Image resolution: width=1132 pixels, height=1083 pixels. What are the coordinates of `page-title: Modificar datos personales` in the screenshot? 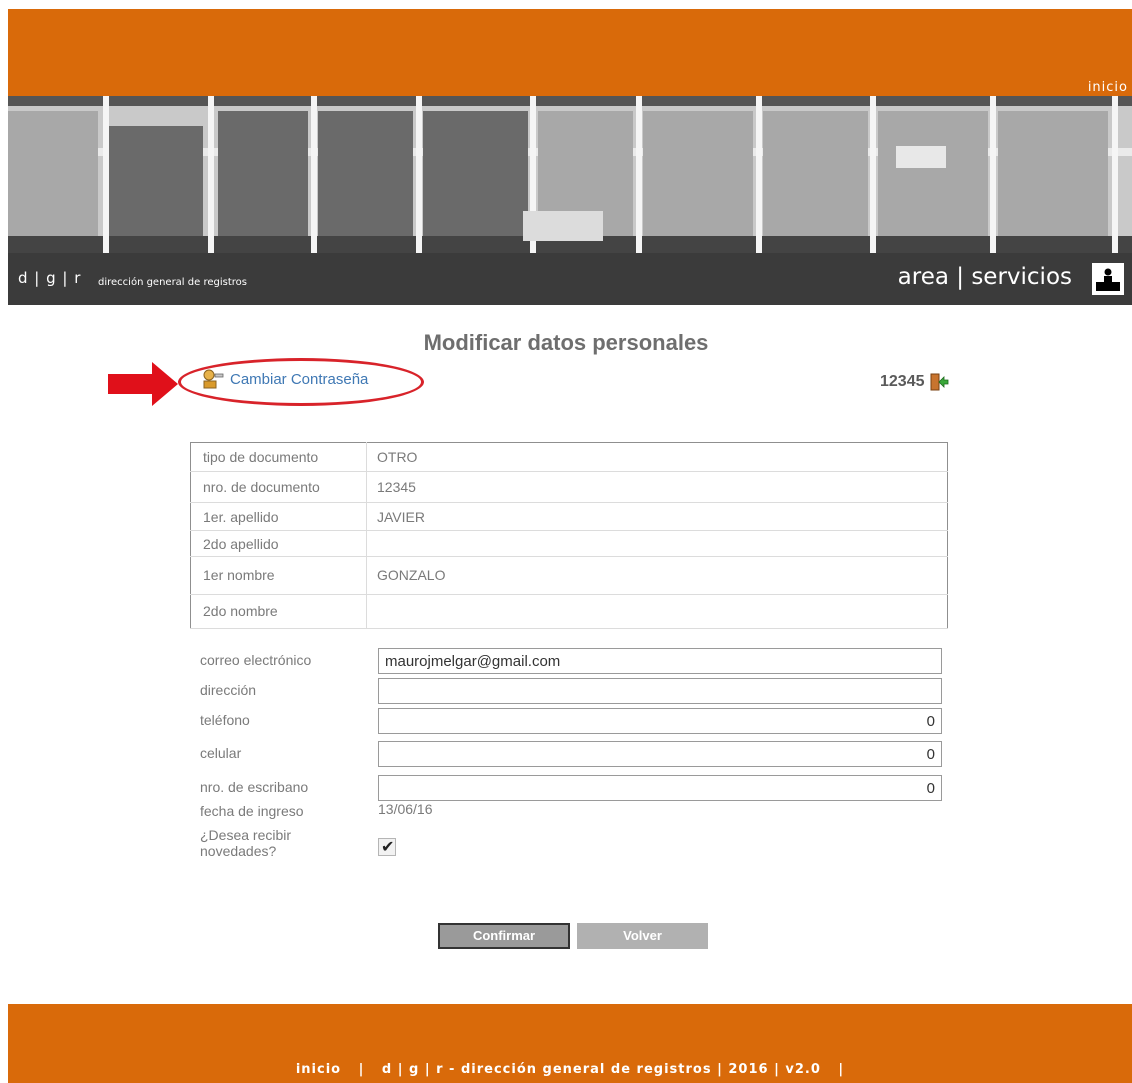 It's located at (566, 342).